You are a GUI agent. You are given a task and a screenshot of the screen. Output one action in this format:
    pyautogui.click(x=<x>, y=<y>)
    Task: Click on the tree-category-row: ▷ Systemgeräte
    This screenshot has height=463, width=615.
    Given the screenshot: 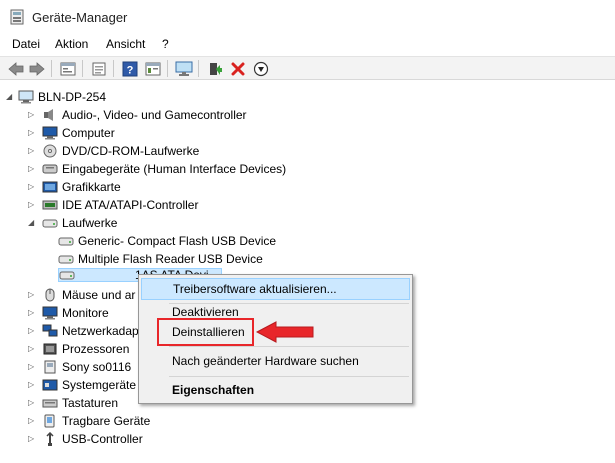 What is the action you would take?
    pyautogui.click(x=82, y=385)
    